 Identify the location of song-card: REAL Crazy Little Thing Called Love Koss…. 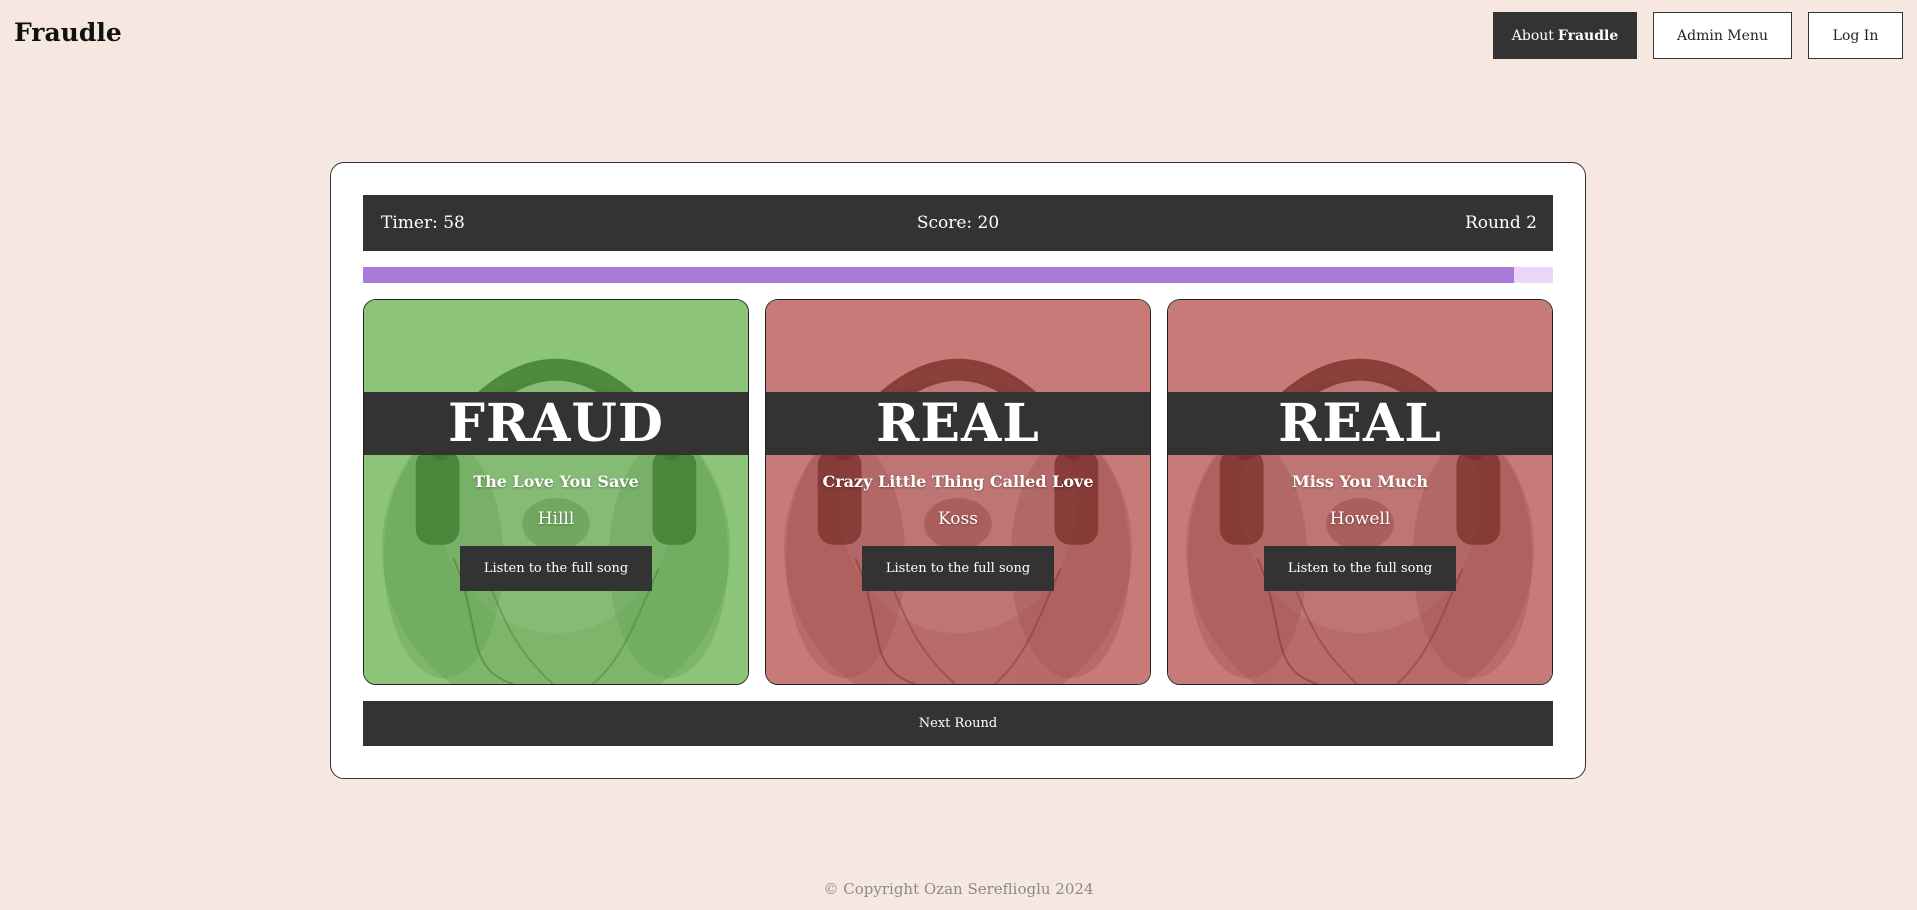
(958, 492).